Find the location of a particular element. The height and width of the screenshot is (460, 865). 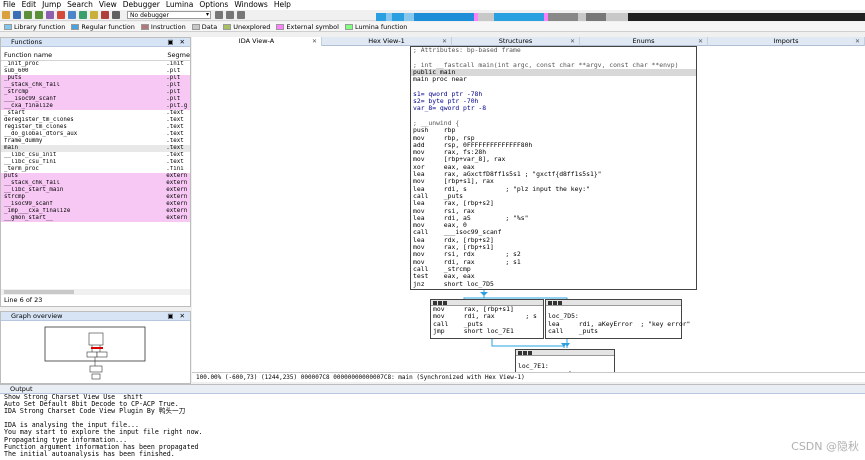

function-row: __stack_chk_fail extern is located at coordinates (95, 183).